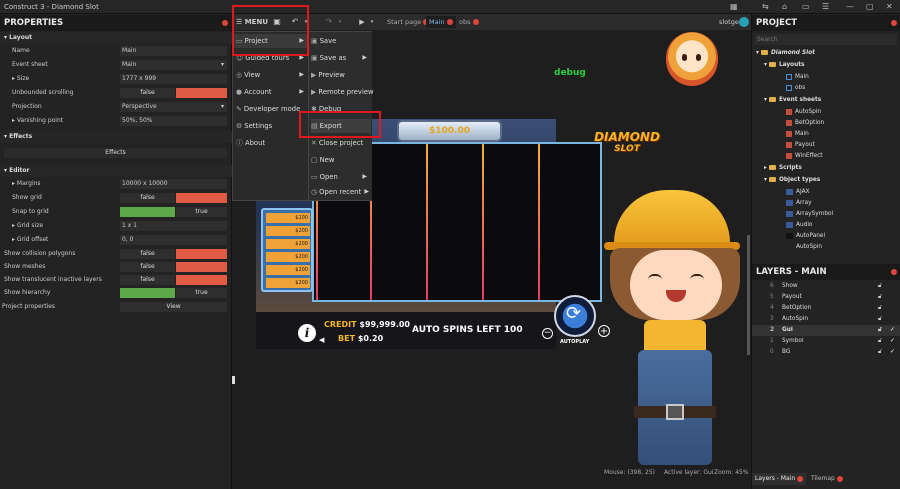  Describe the element at coordinates (800, 145) in the screenshot. I see `tree-event-item: Payout` at that location.